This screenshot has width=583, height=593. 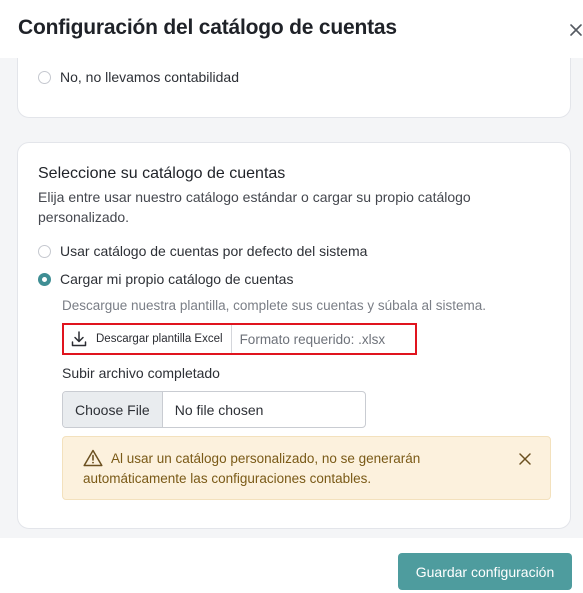 I want to click on radio-custom-catalog, so click(x=44, y=279).